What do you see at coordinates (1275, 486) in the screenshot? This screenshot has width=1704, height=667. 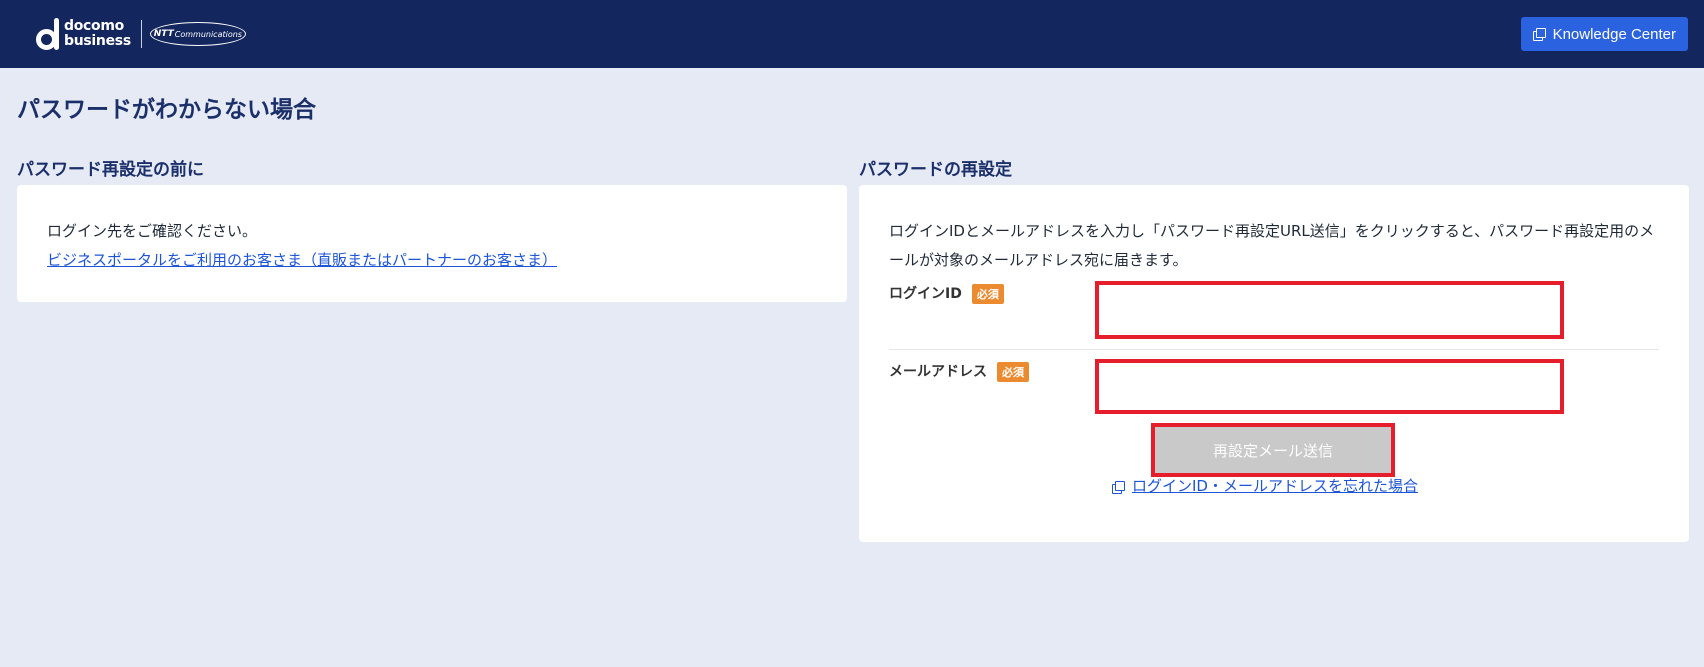 I see `forgot-credentials-link: ログインID・メールアドレスを忘れた場合` at bounding box center [1275, 486].